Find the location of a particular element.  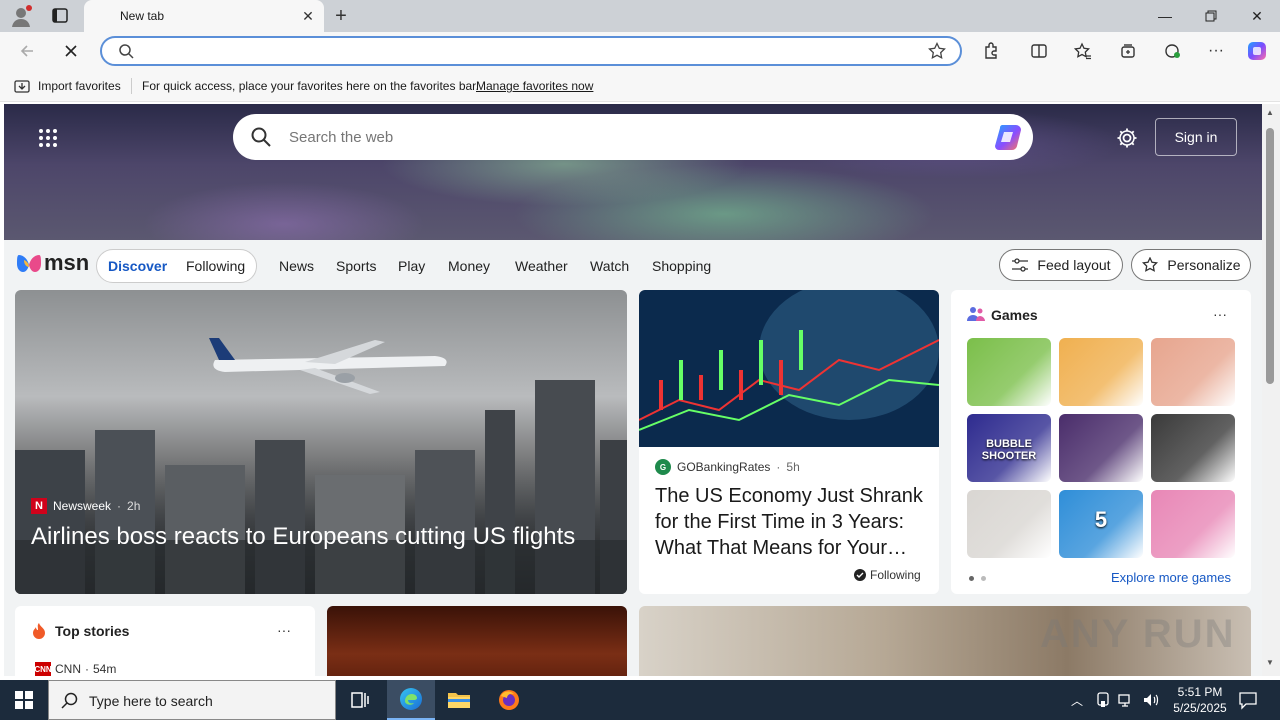

game-tile-label: BUBBLE SHOOTER is located at coordinates (1009, 450).